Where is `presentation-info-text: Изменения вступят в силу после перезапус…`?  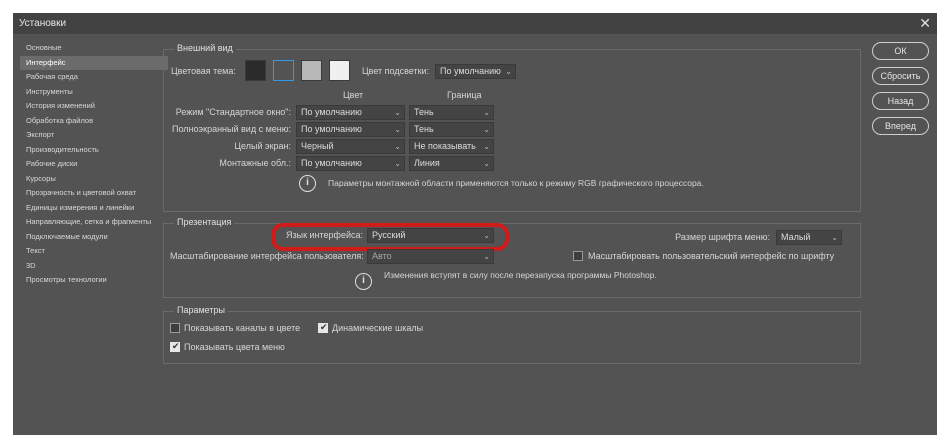 presentation-info-text: Изменения вступят в силу после перезапус… is located at coordinates (520, 275).